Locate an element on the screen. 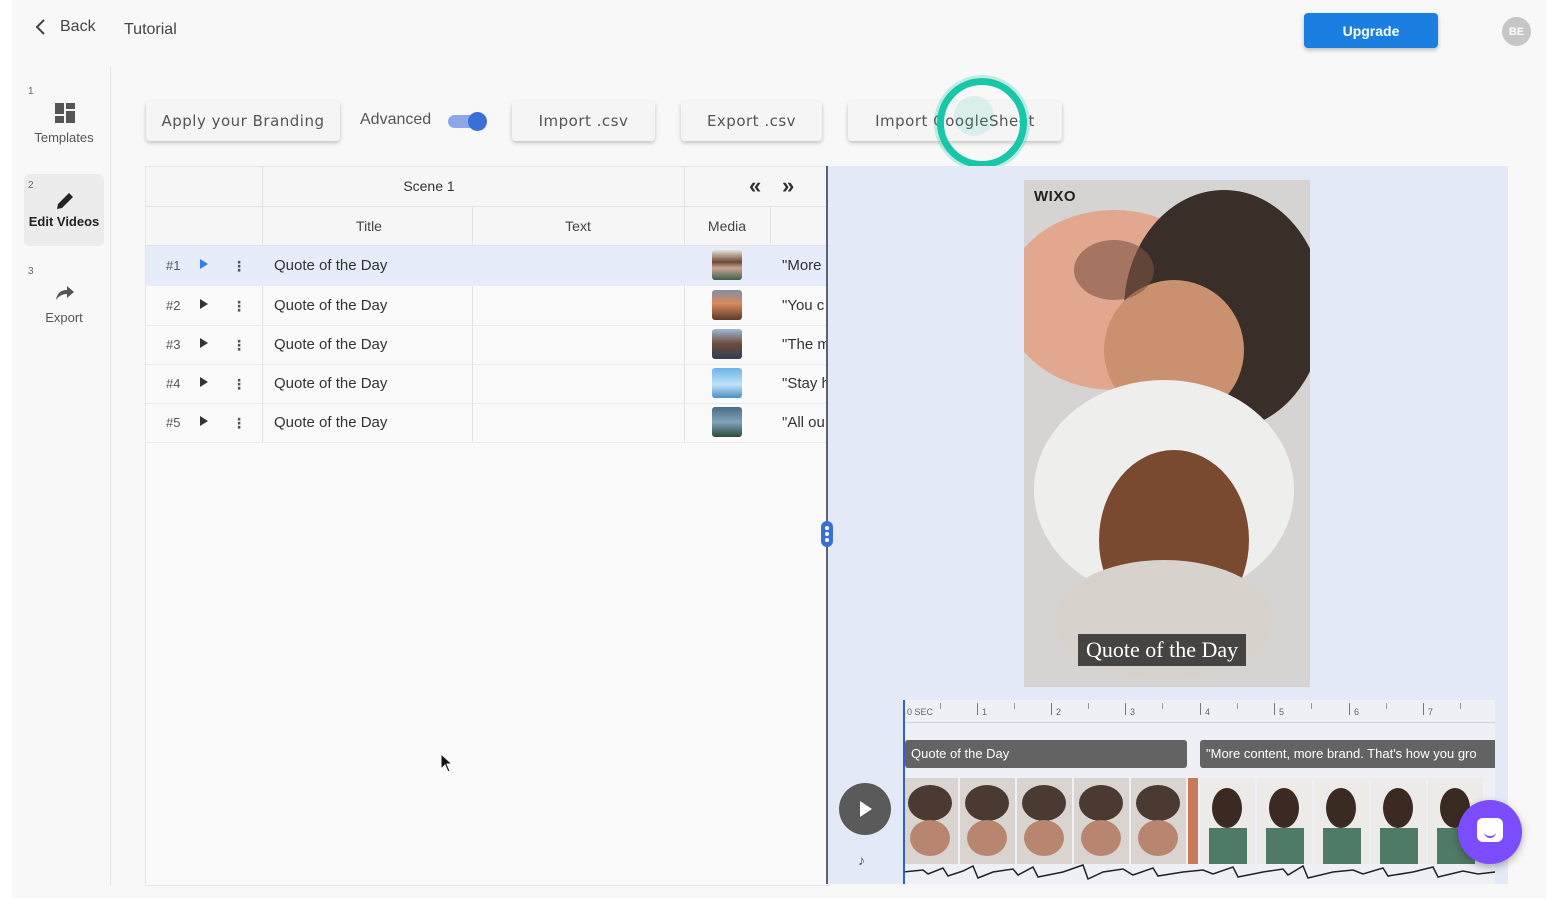 The image size is (1564, 902). divider is located at coordinates (770, 226).